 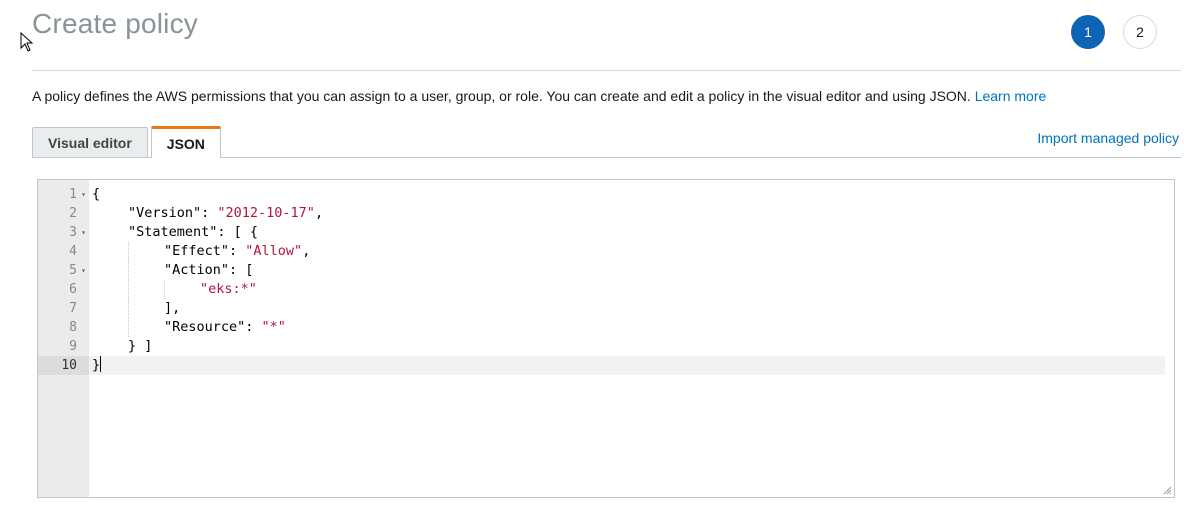 I want to click on code-line: "Resource": "*", so click(x=627, y=327).